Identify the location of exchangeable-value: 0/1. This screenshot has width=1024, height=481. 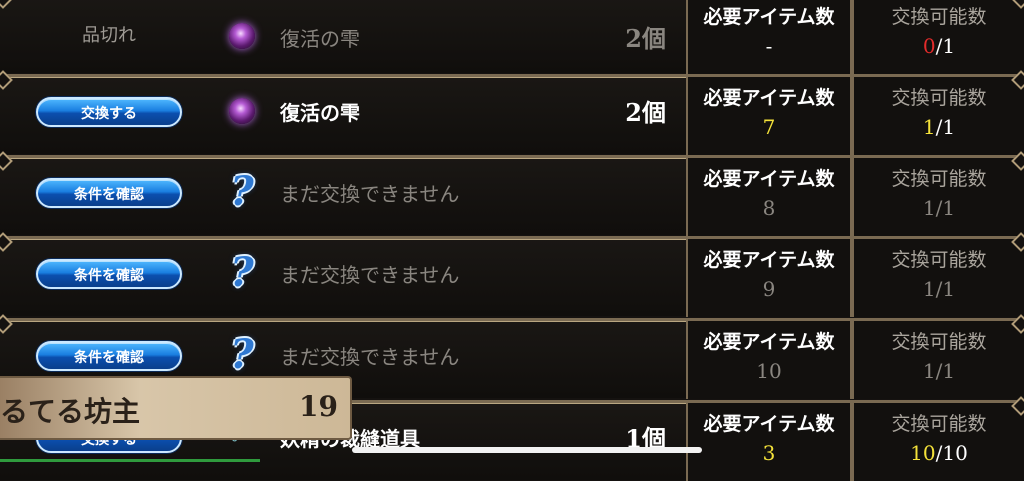
(939, 46).